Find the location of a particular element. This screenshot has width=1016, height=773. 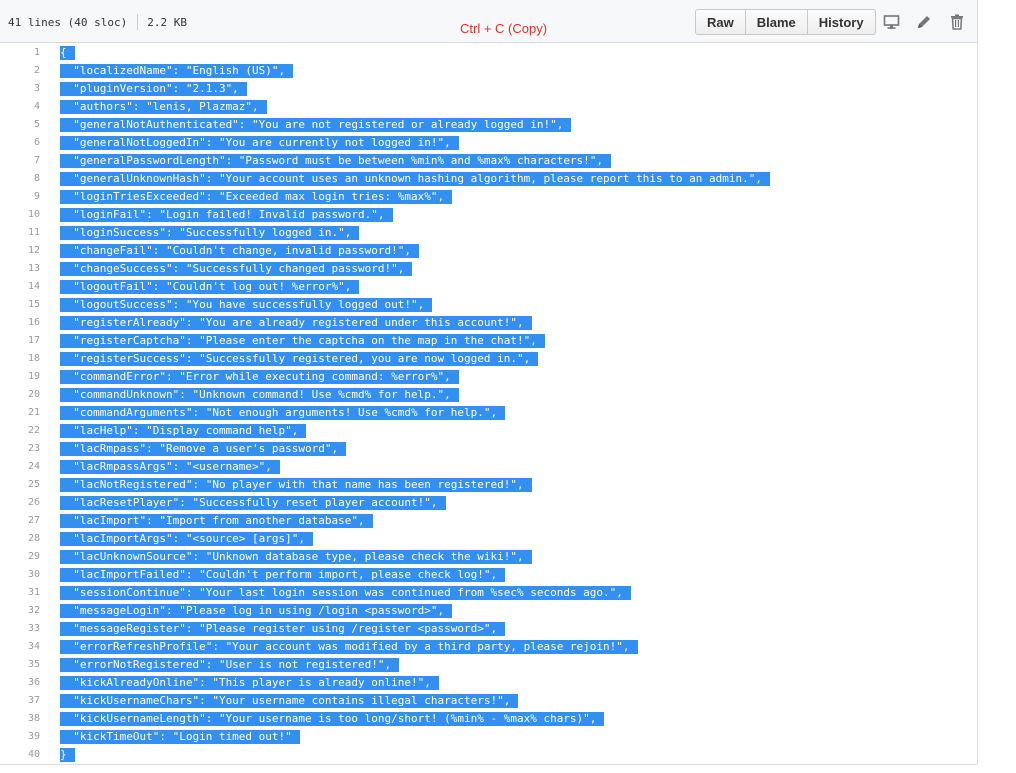

line-number: 8 is located at coordinates (20, 179).